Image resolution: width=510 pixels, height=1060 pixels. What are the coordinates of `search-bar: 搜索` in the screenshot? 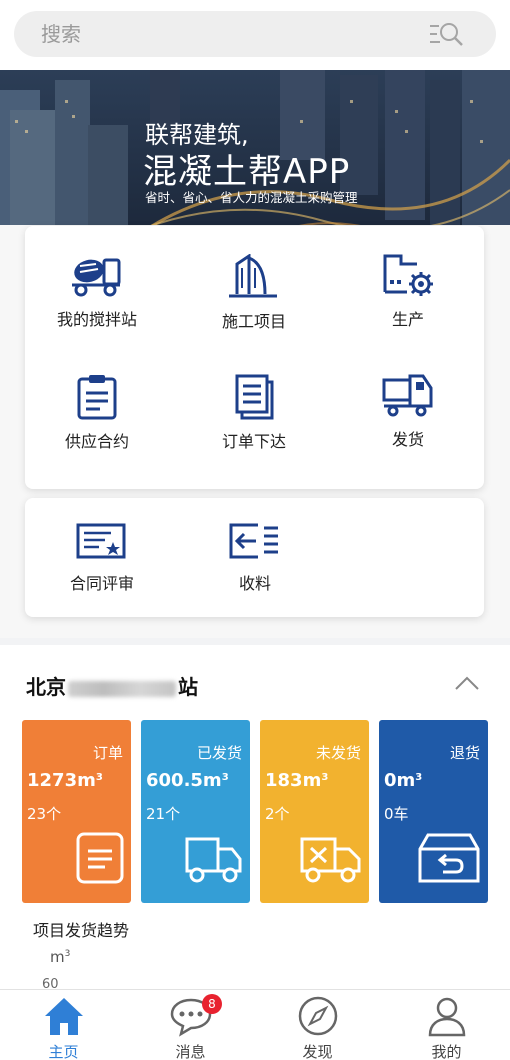 It's located at (255, 34).